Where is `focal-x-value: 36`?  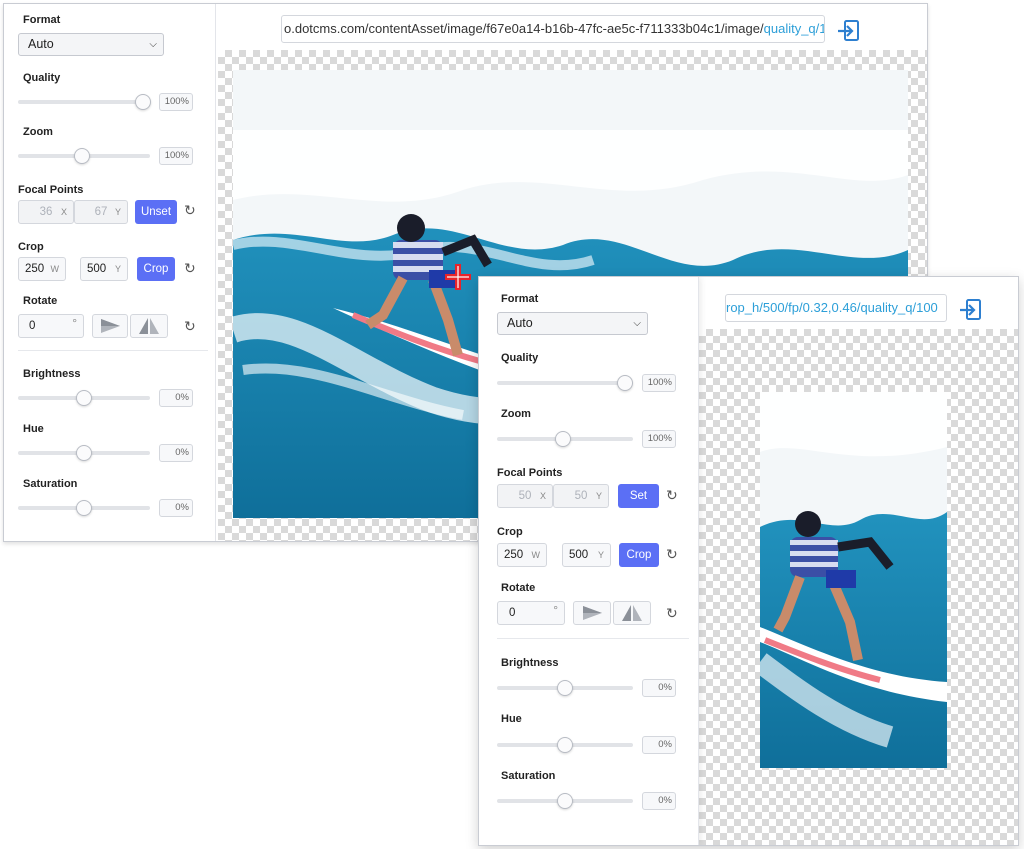
focal-x-value: 36 is located at coordinates (46, 212).